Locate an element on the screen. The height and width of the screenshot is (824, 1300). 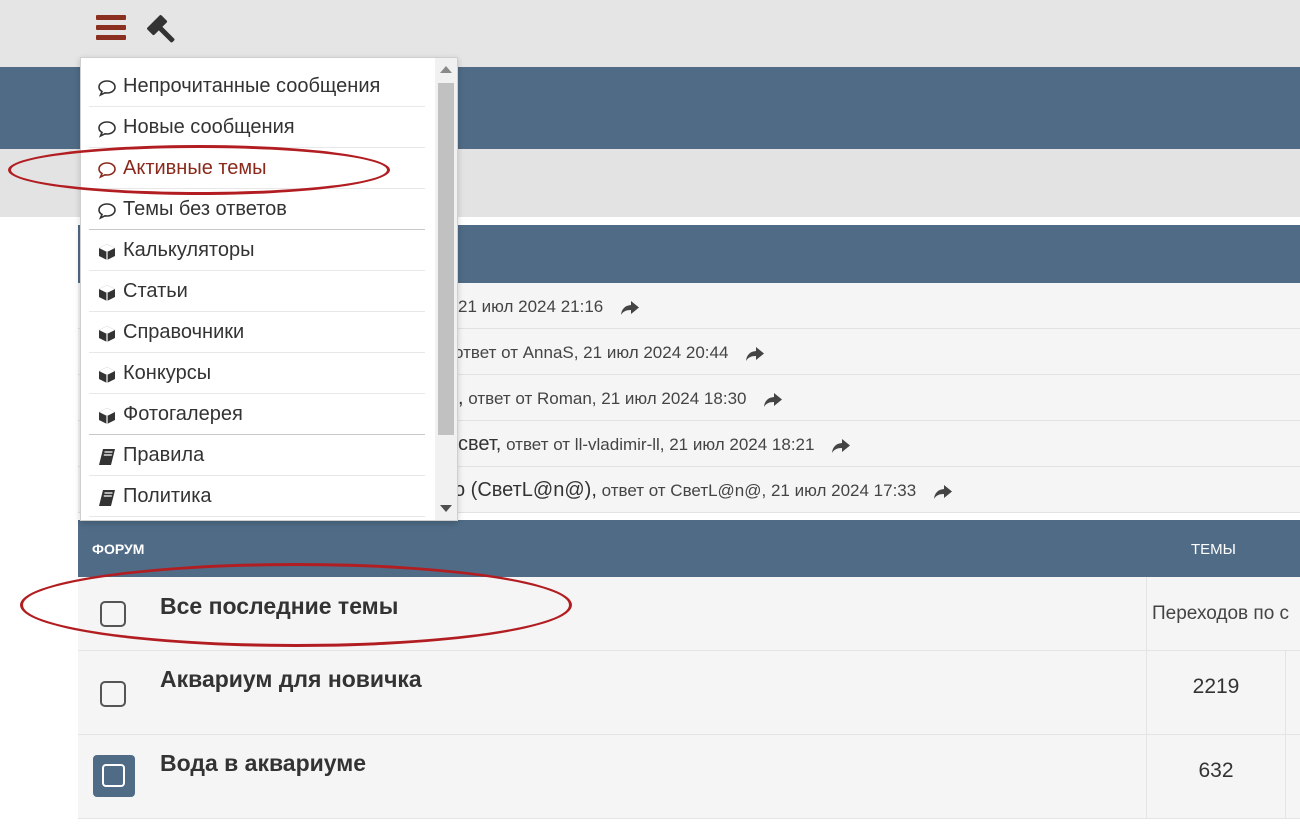
forum-table-header: ФОРУМ ТЕМЫ is located at coordinates (689, 548).